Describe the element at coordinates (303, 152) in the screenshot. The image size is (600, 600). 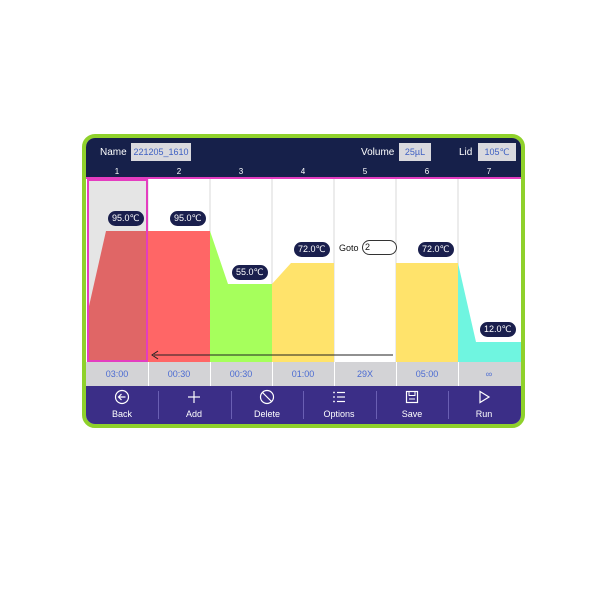
I see `header-bar: Name 221205_1610 Volume 25µL Lid 105℃` at that location.